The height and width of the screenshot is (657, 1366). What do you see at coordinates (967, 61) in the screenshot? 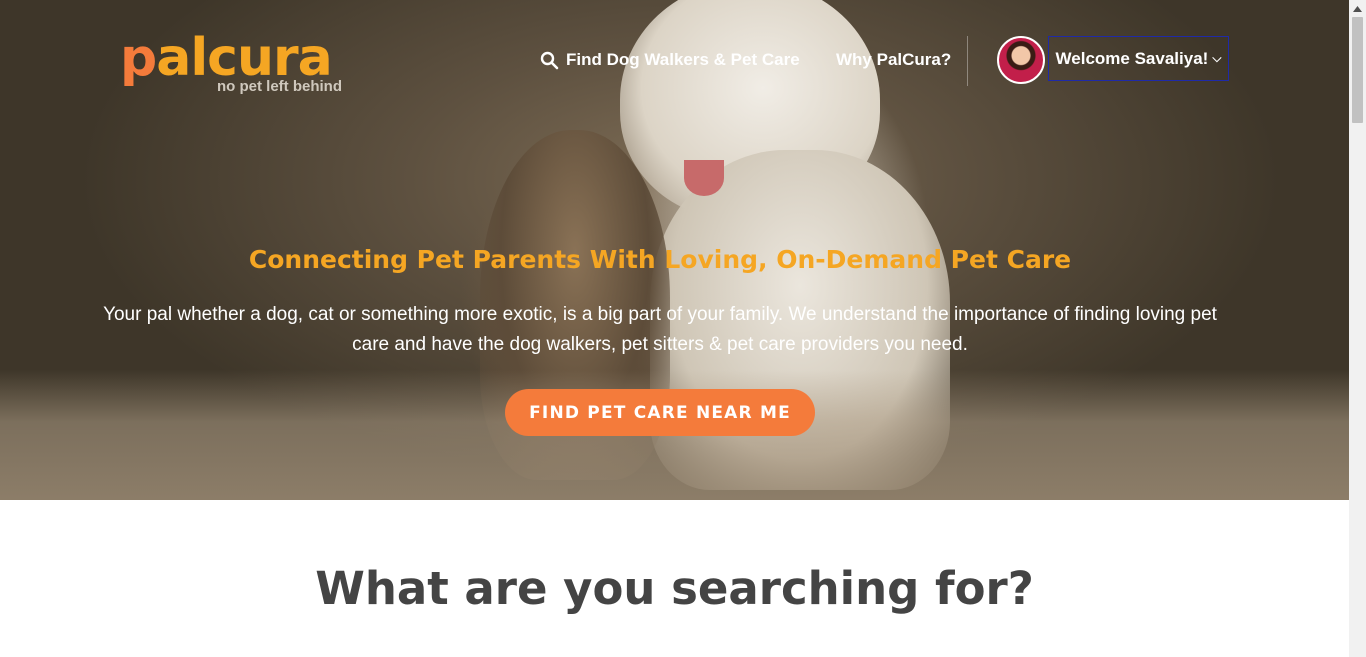
I see `nav-divider` at bounding box center [967, 61].